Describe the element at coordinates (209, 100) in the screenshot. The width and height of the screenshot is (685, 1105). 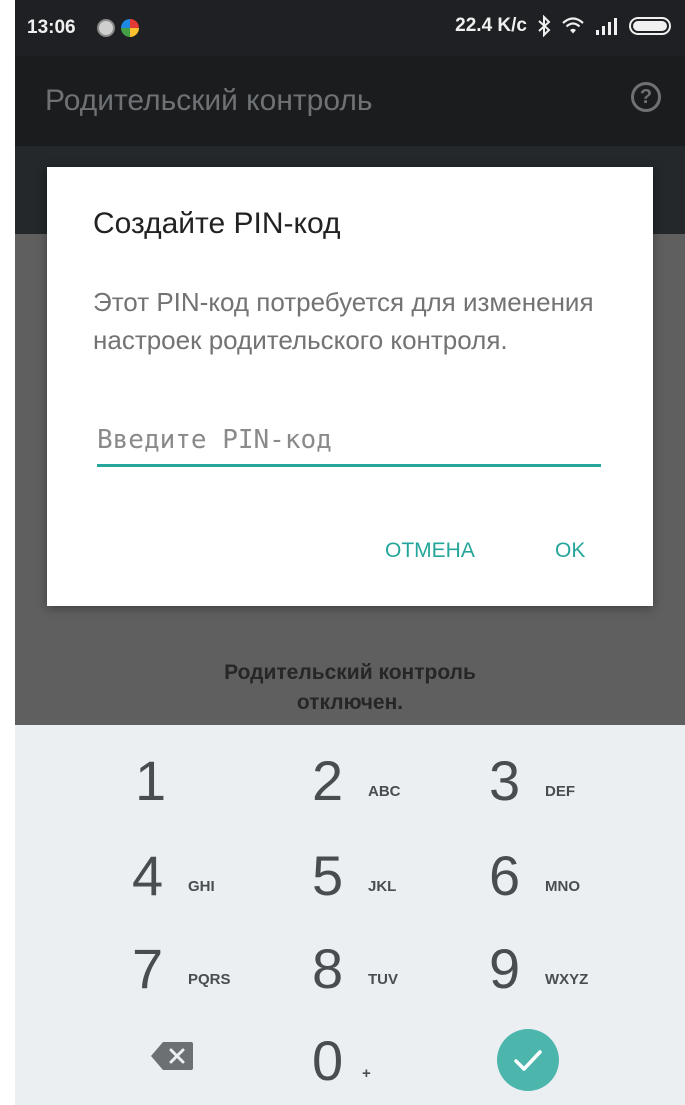
I see `app-title: Родительский контроль` at that location.